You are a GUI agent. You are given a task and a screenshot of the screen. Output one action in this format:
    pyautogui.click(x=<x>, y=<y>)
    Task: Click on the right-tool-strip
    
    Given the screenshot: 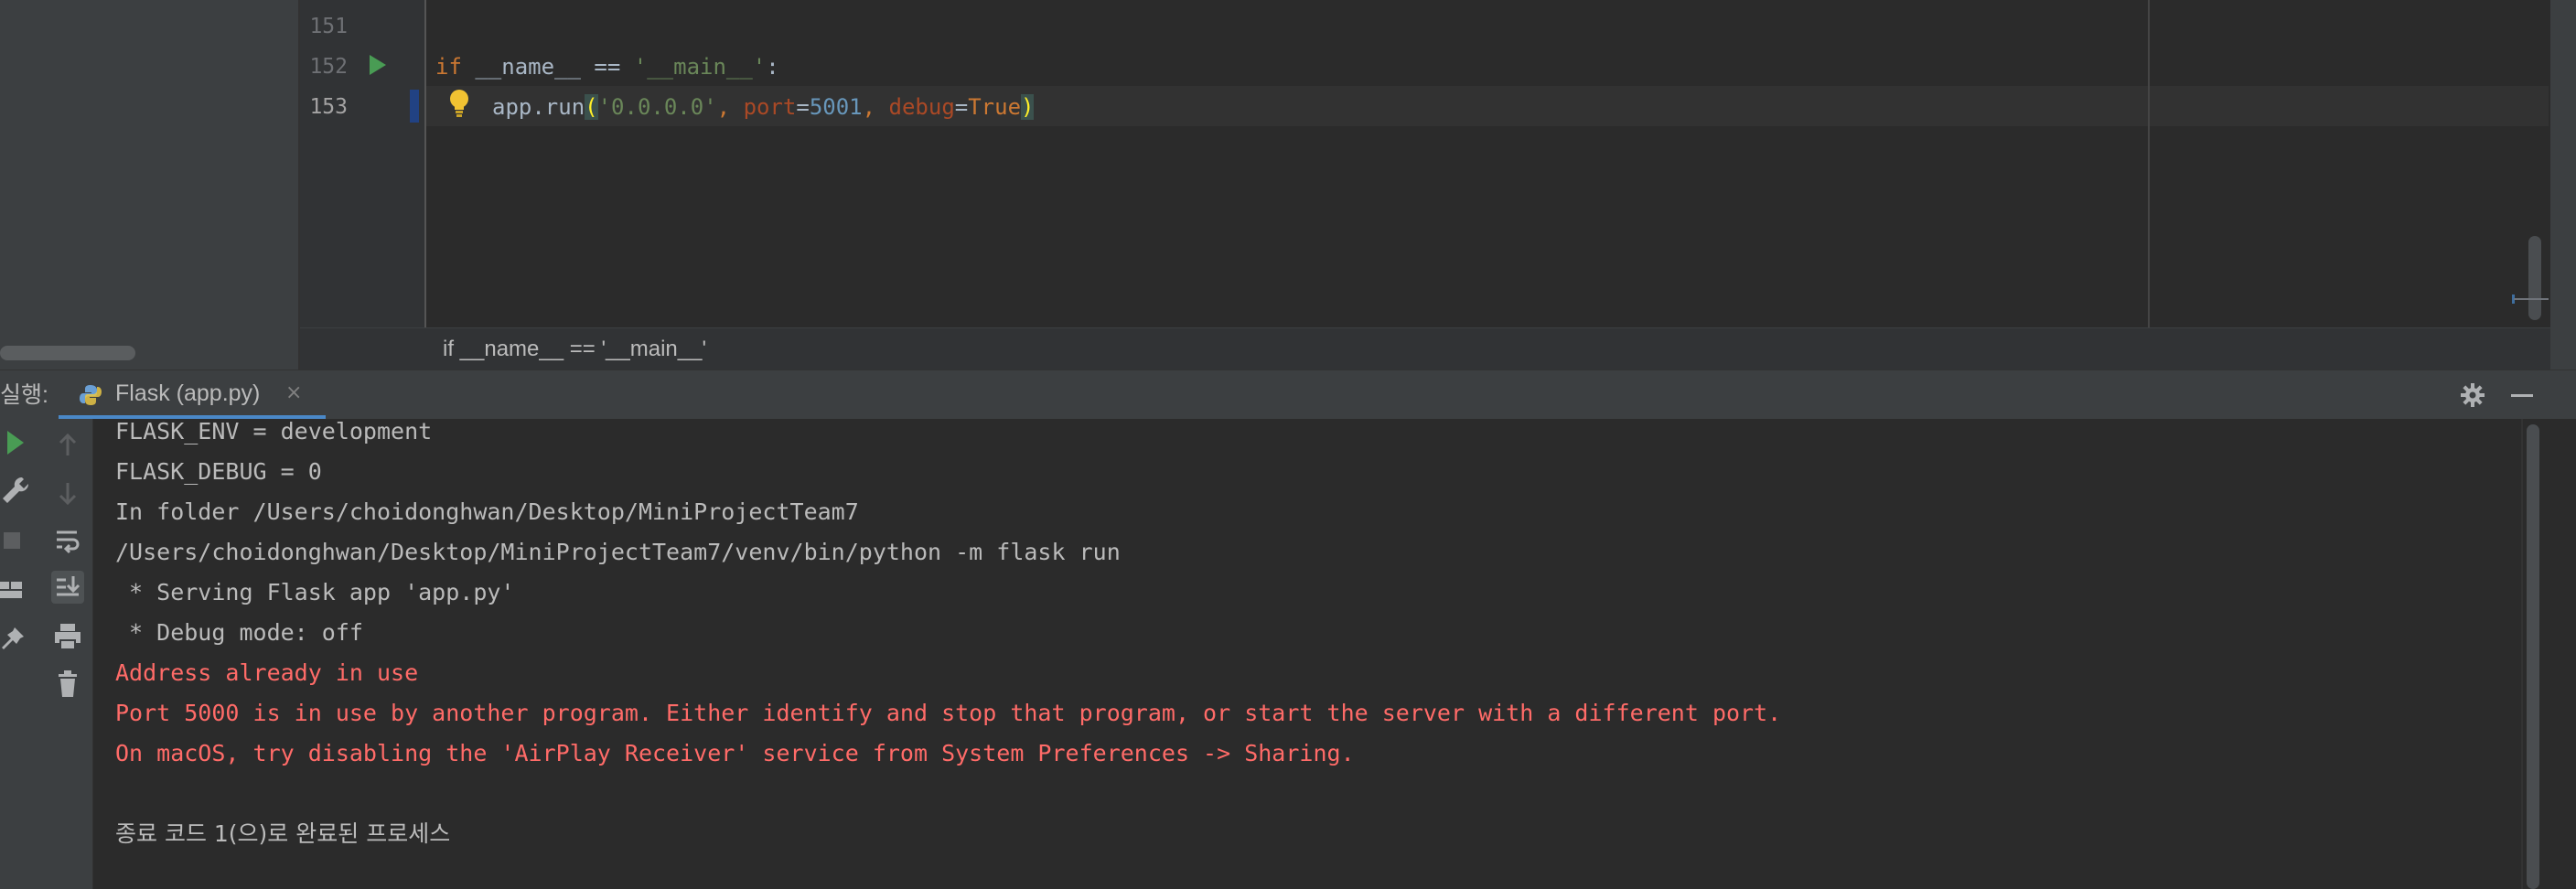 What is the action you would take?
    pyautogui.click(x=2563, y=185)
    